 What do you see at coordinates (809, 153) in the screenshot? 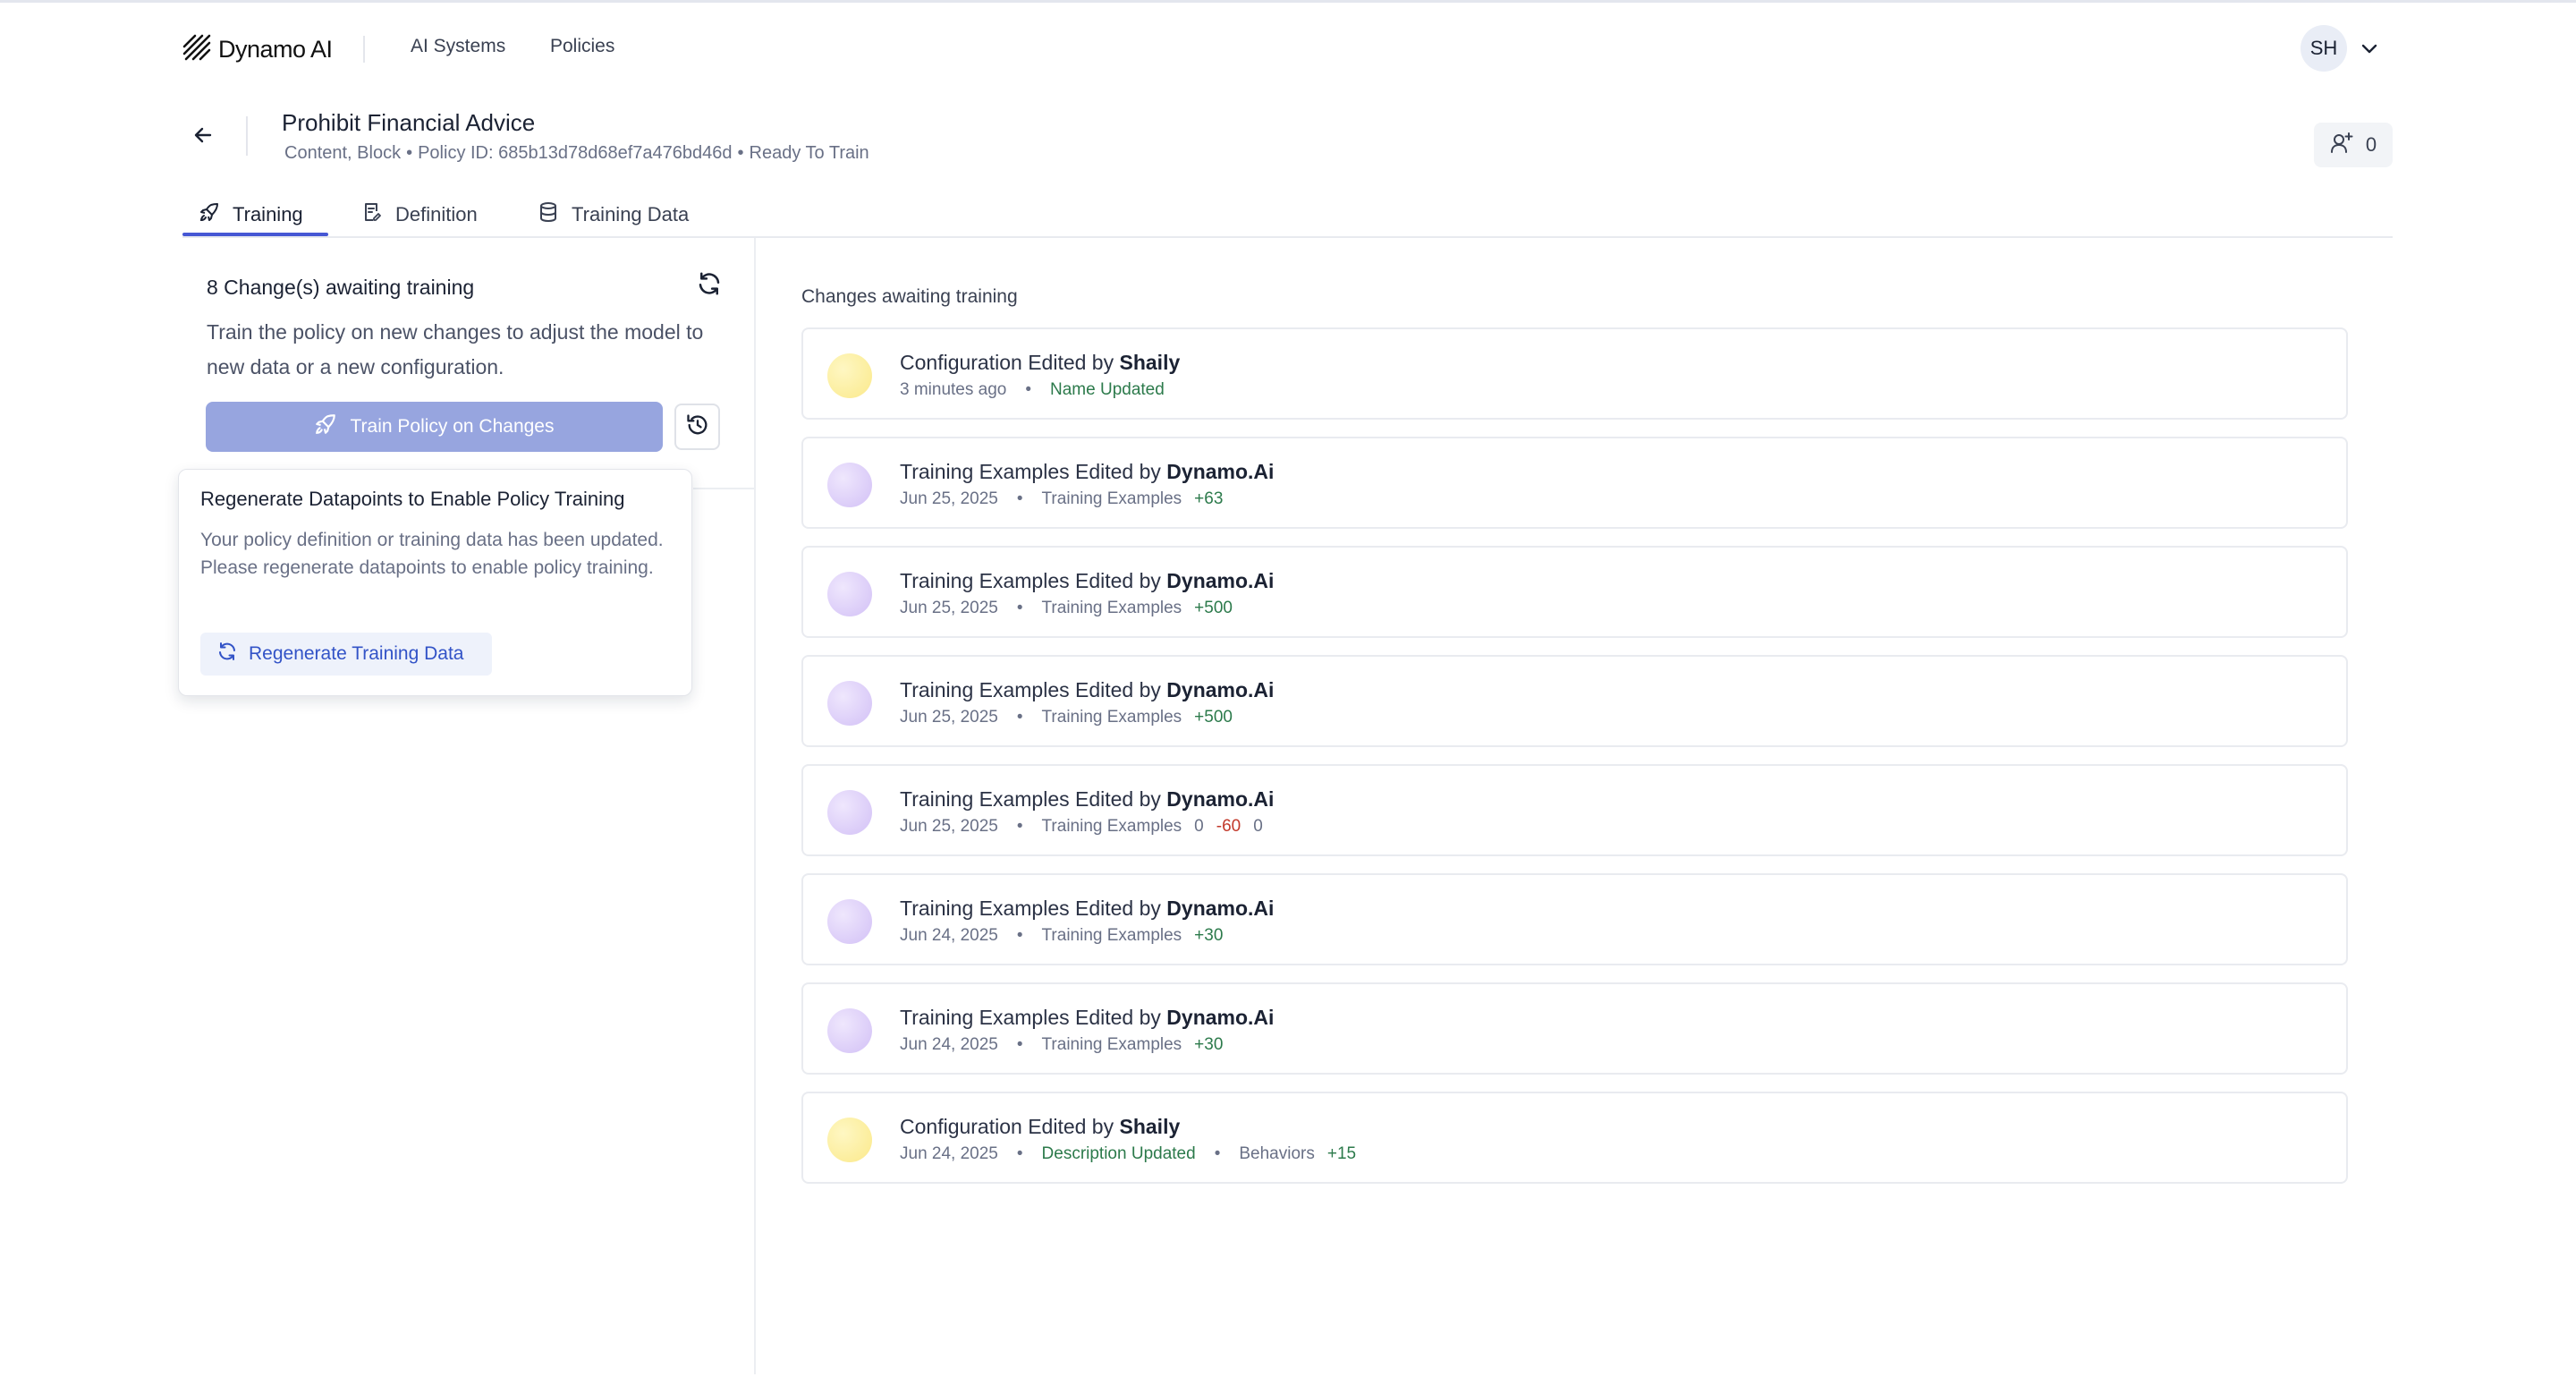
I see `policy-status: Ready To Train` at bounding box center [809, 153].